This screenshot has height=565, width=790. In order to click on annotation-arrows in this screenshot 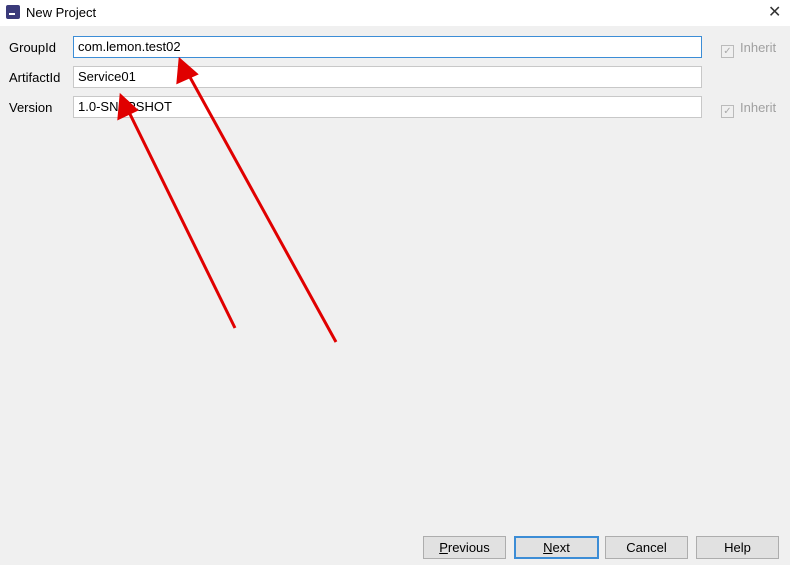, I will do `click(227, 199)`.